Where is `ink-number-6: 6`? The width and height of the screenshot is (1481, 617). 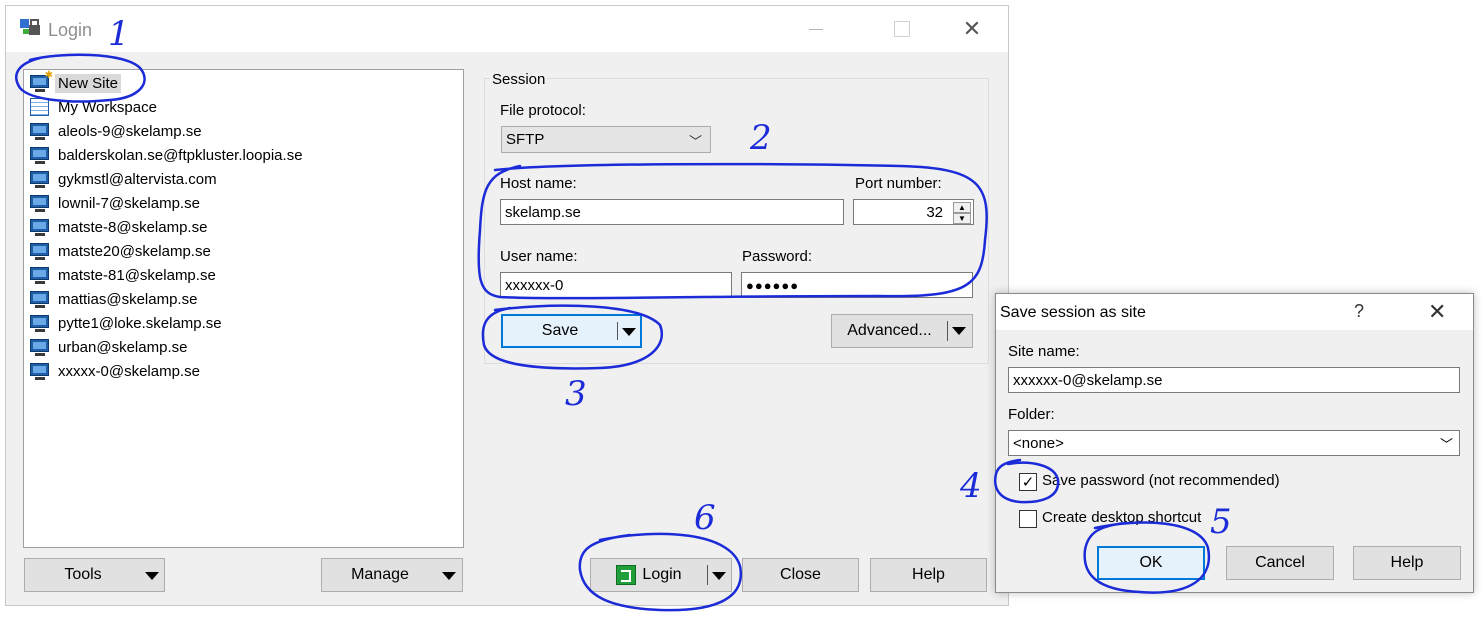 ink-number-6: 6 is located at coordinates (705, 518).